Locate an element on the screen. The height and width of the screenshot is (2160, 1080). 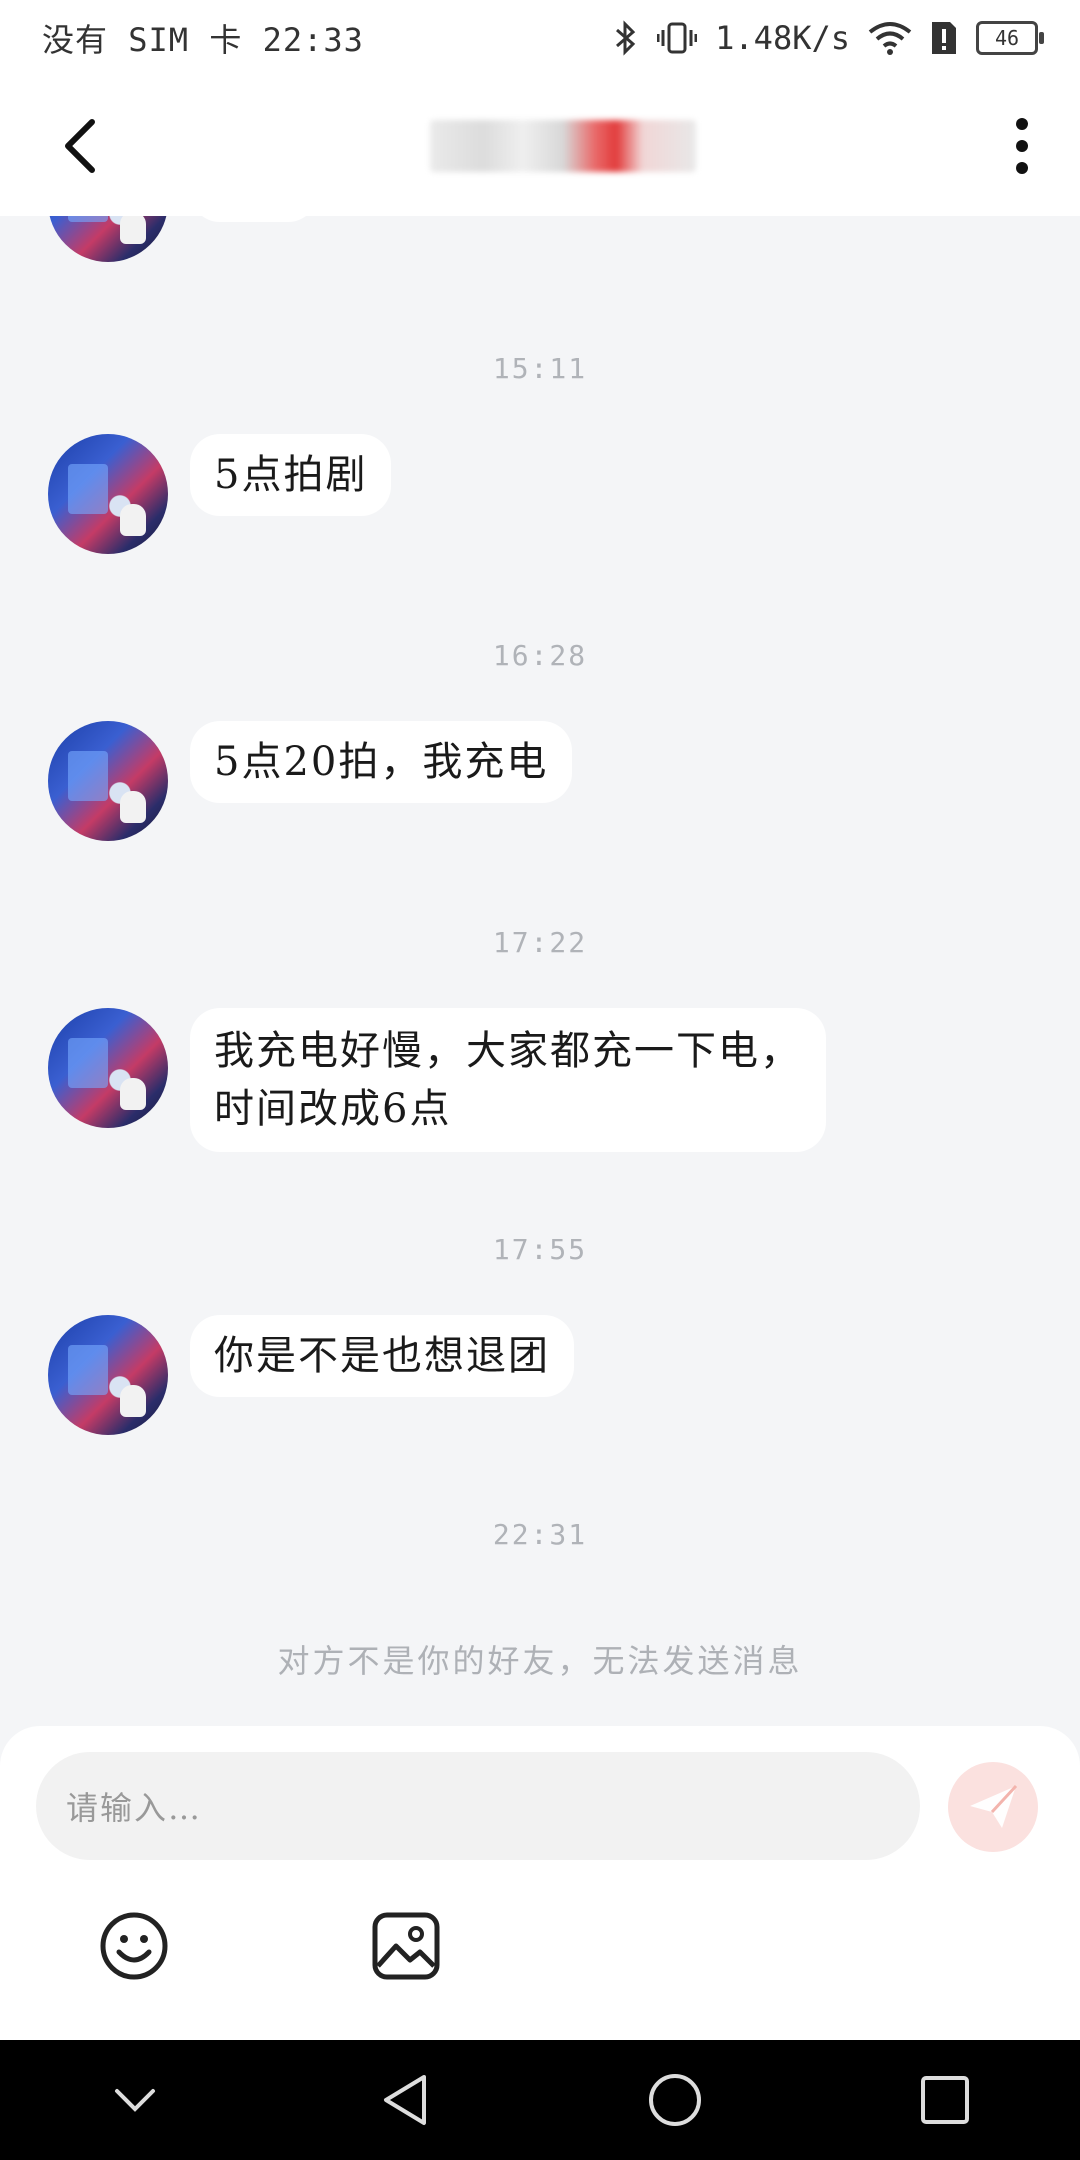
nav-collapse-button is located at coordinates (135, 2100).